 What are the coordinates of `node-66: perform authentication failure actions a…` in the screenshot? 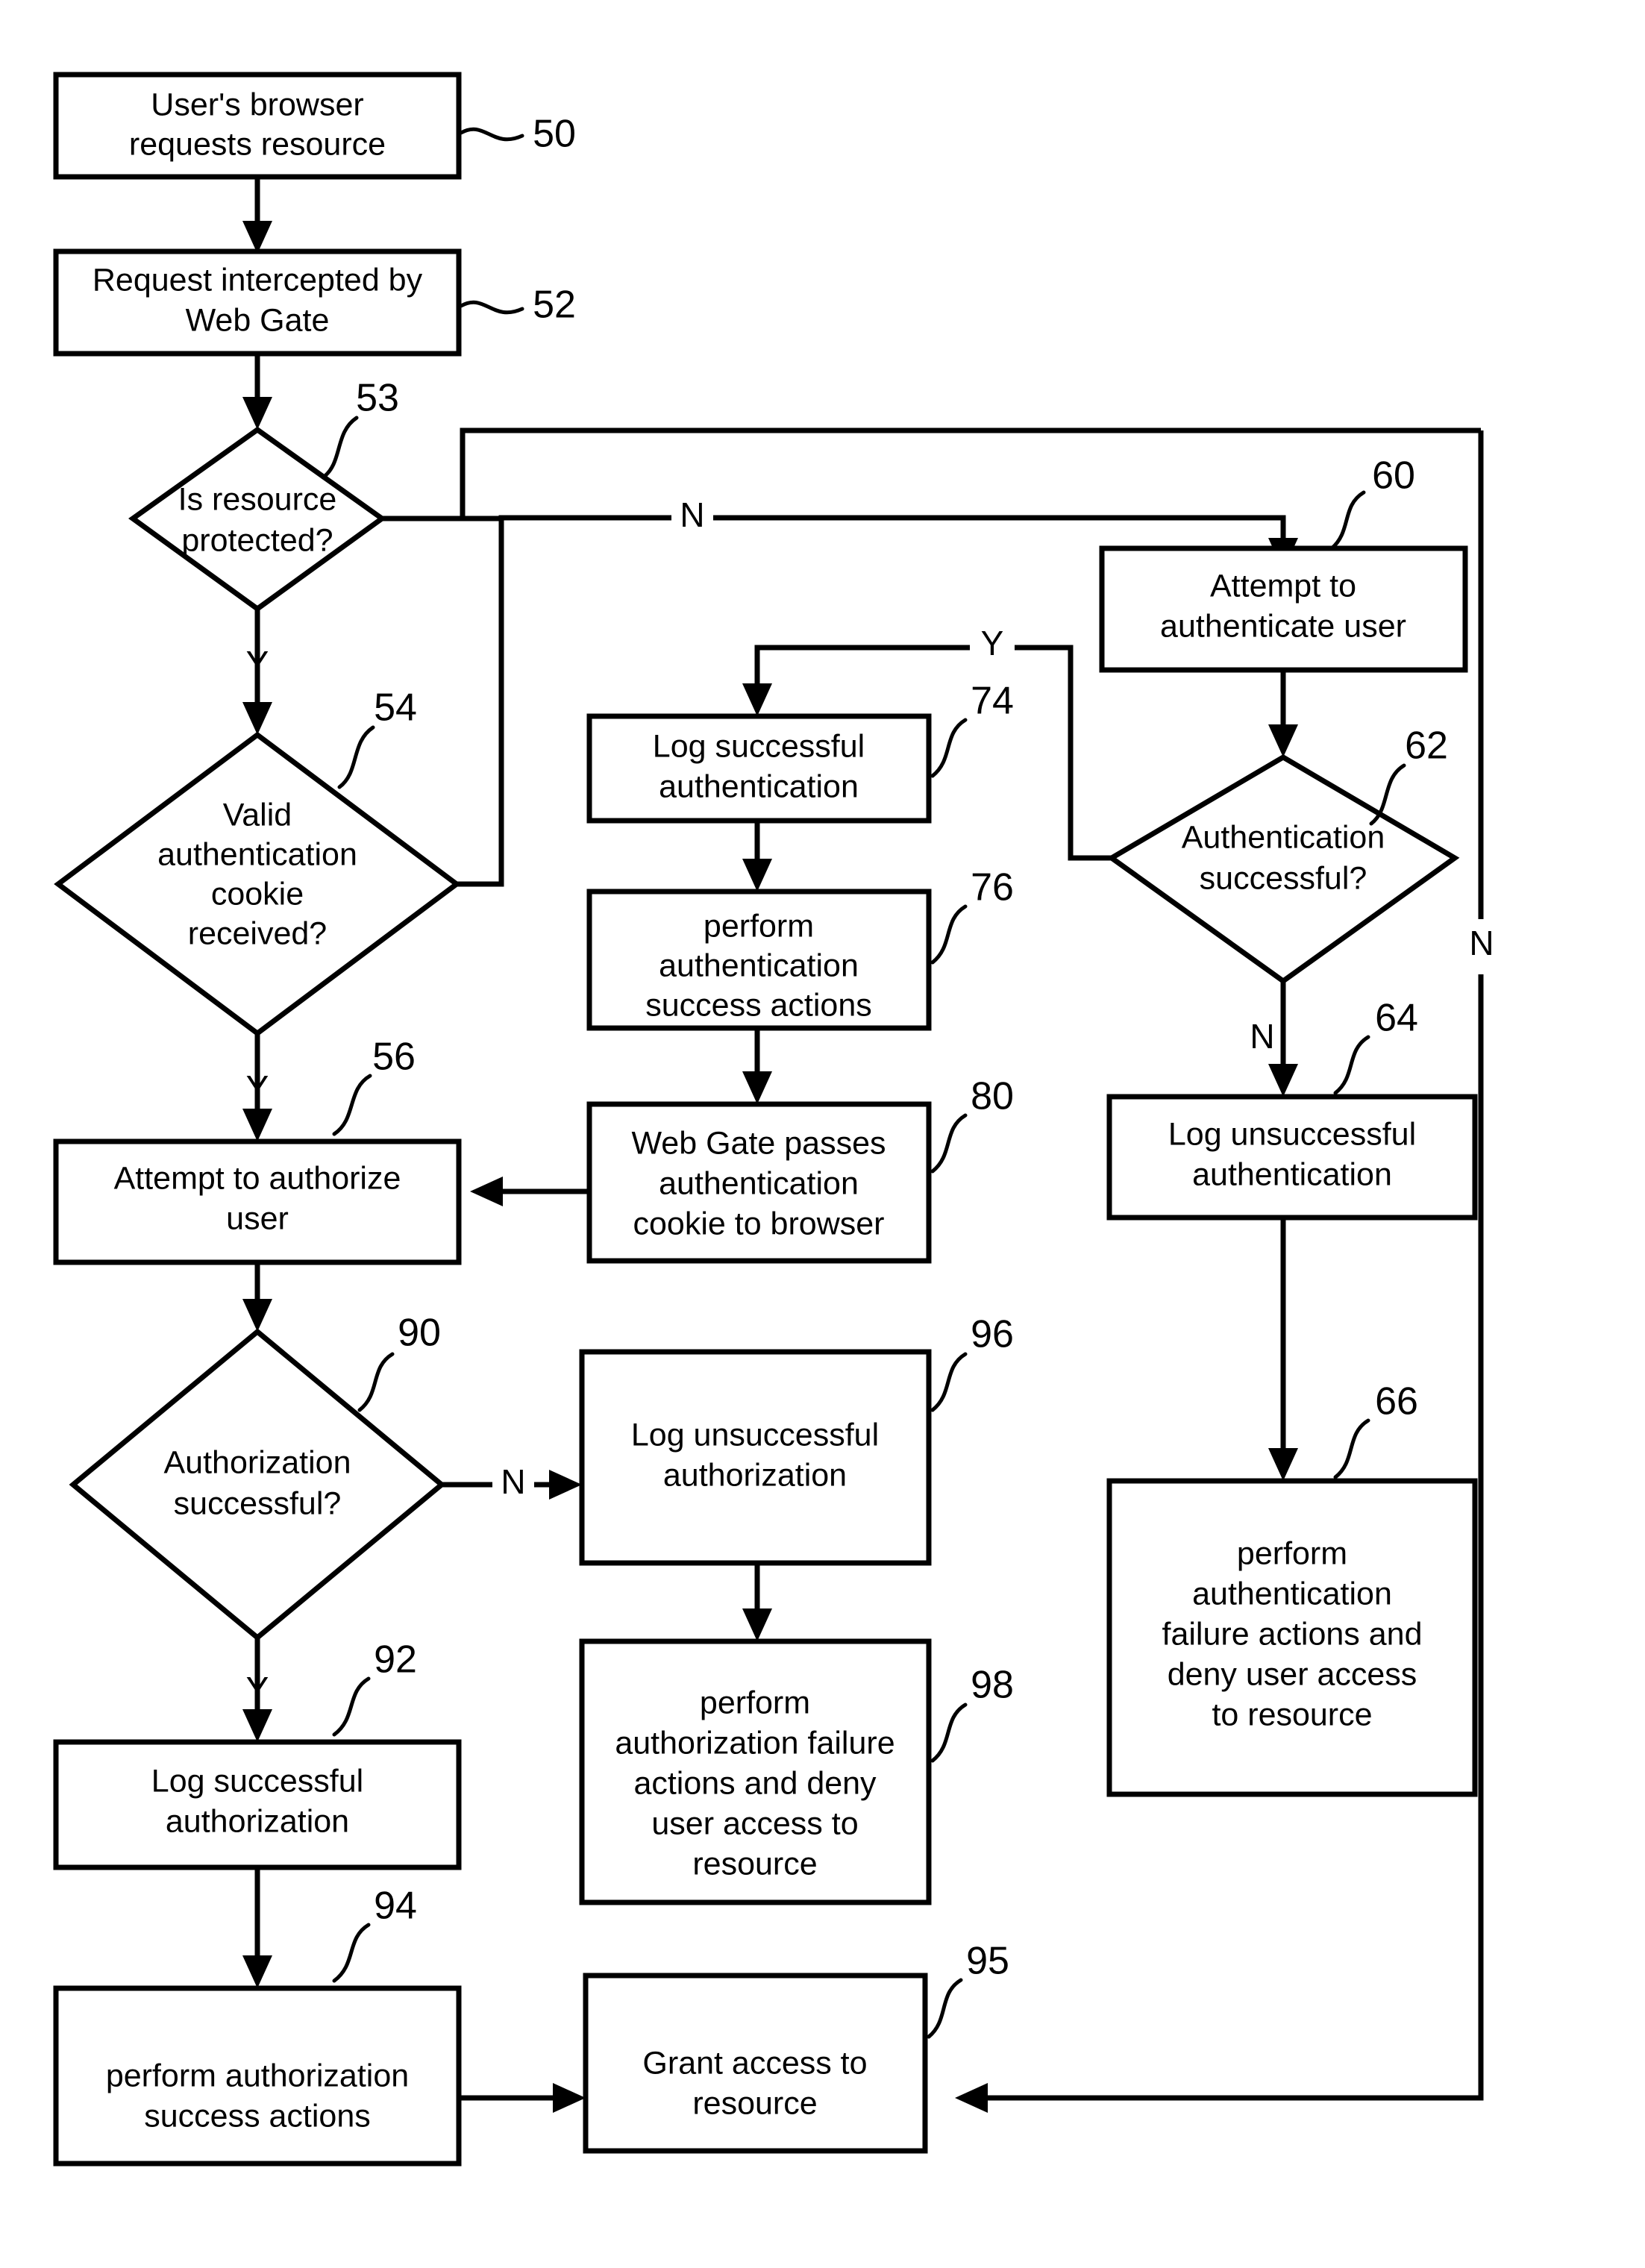 It's located at (1292, 1588).